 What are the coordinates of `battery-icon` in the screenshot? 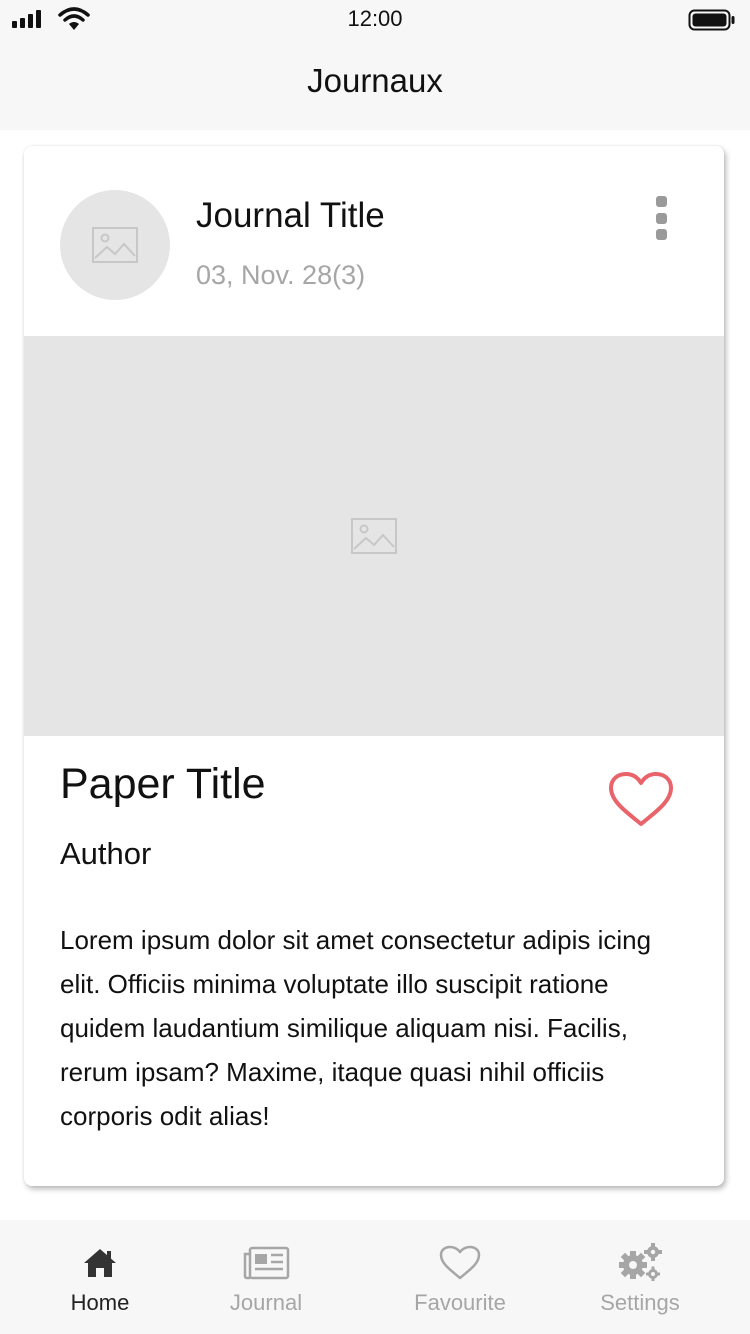 It's located at (711, 20).